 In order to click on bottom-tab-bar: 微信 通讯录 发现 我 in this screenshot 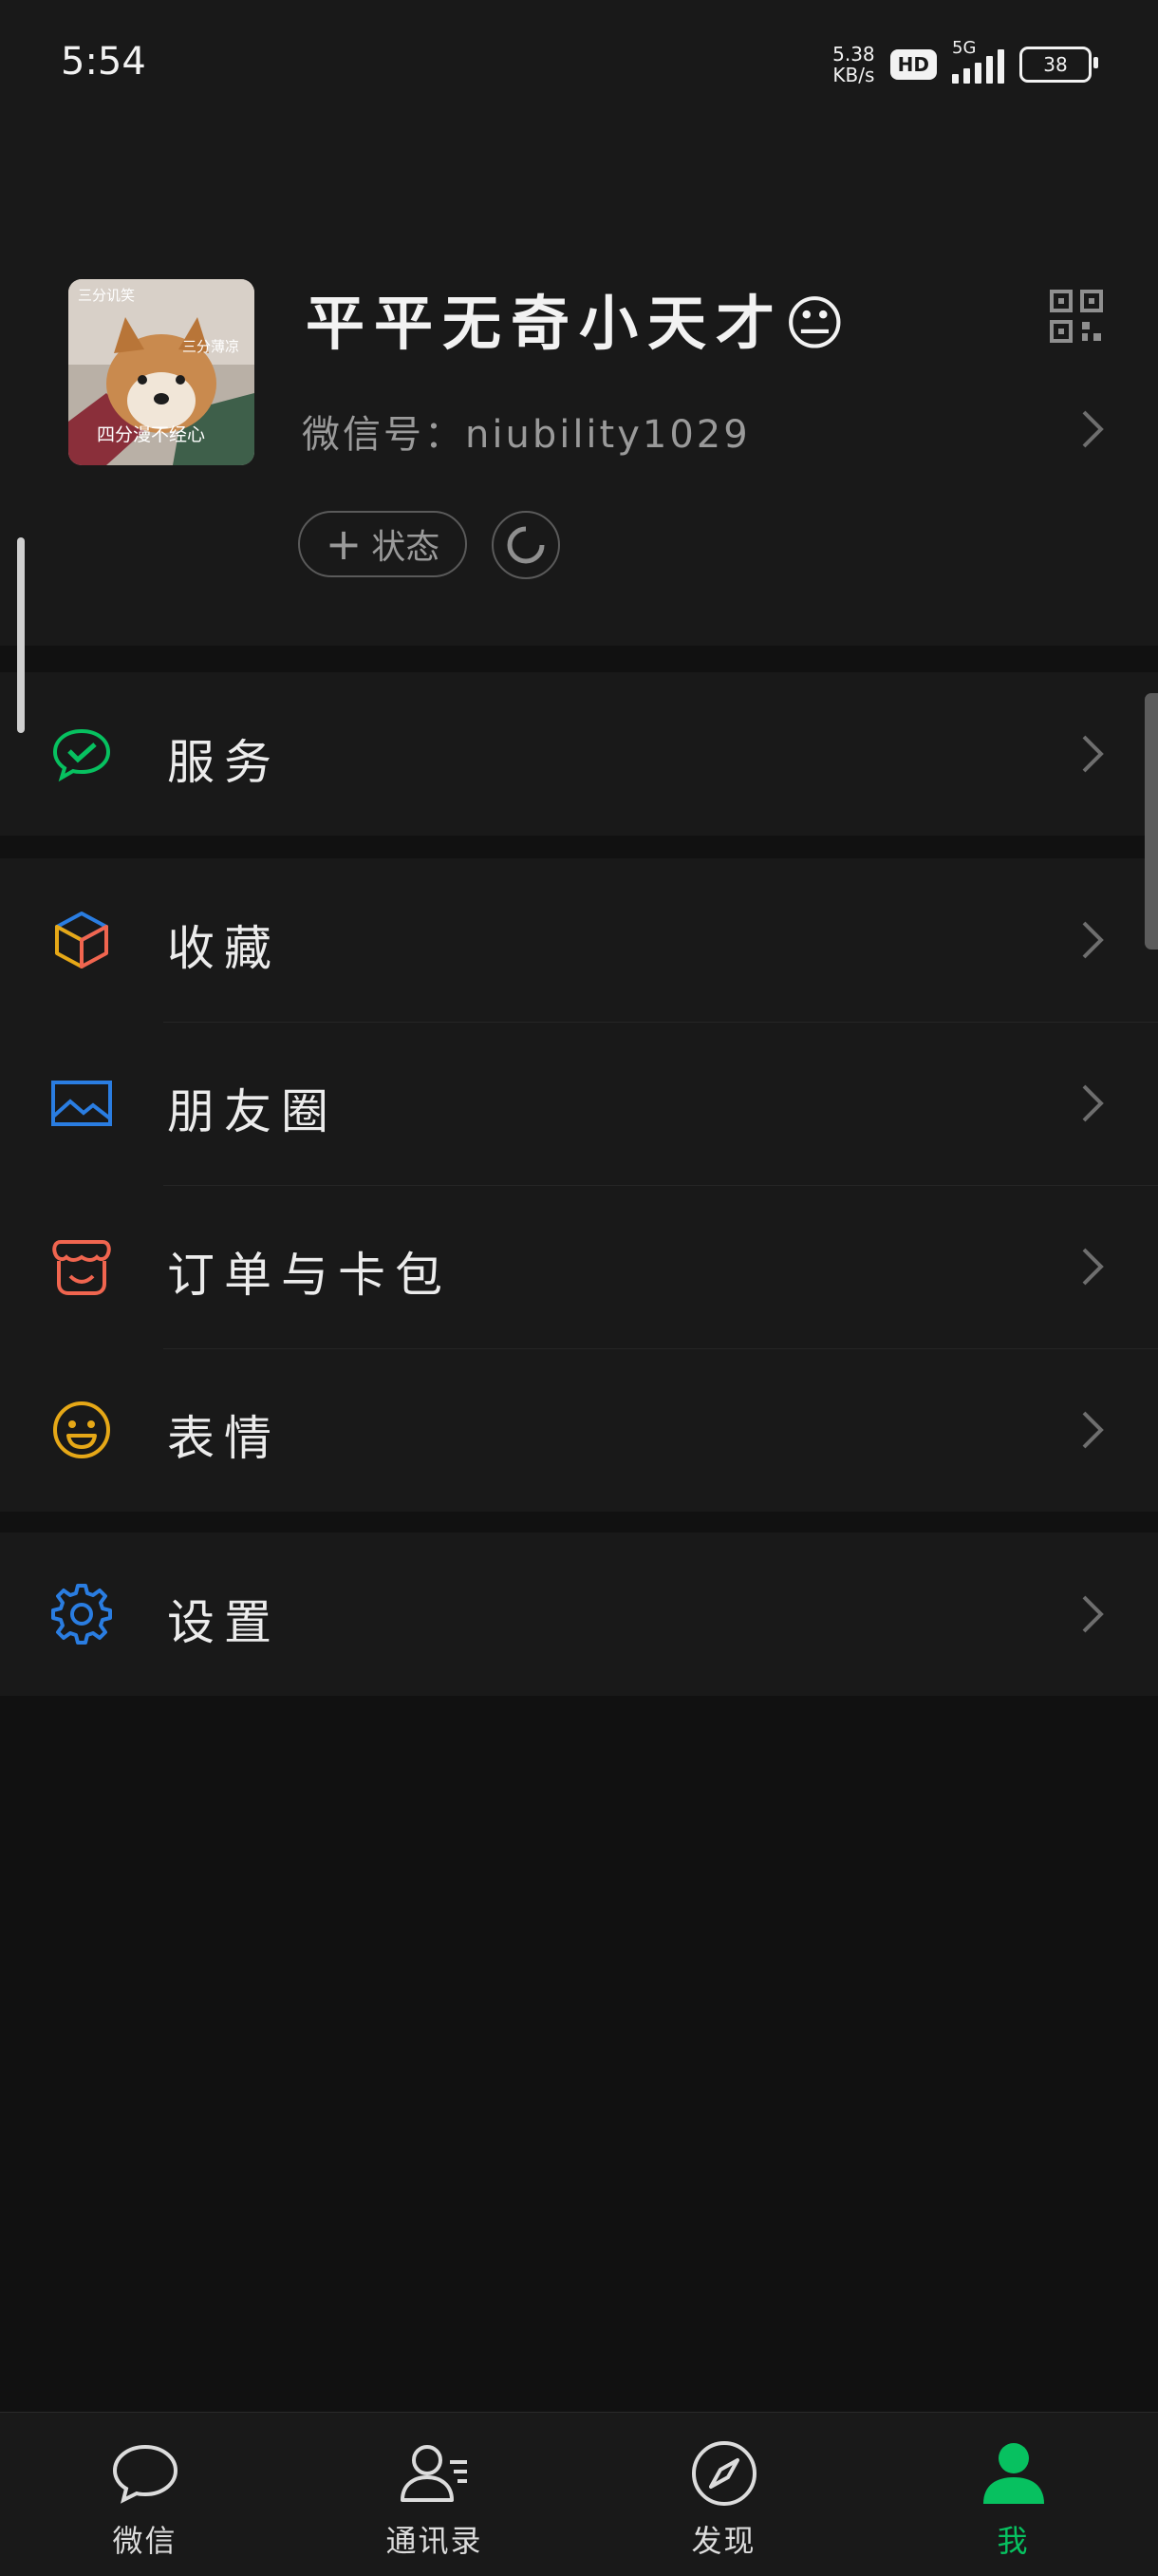, I will do `click(579, 2494)`.